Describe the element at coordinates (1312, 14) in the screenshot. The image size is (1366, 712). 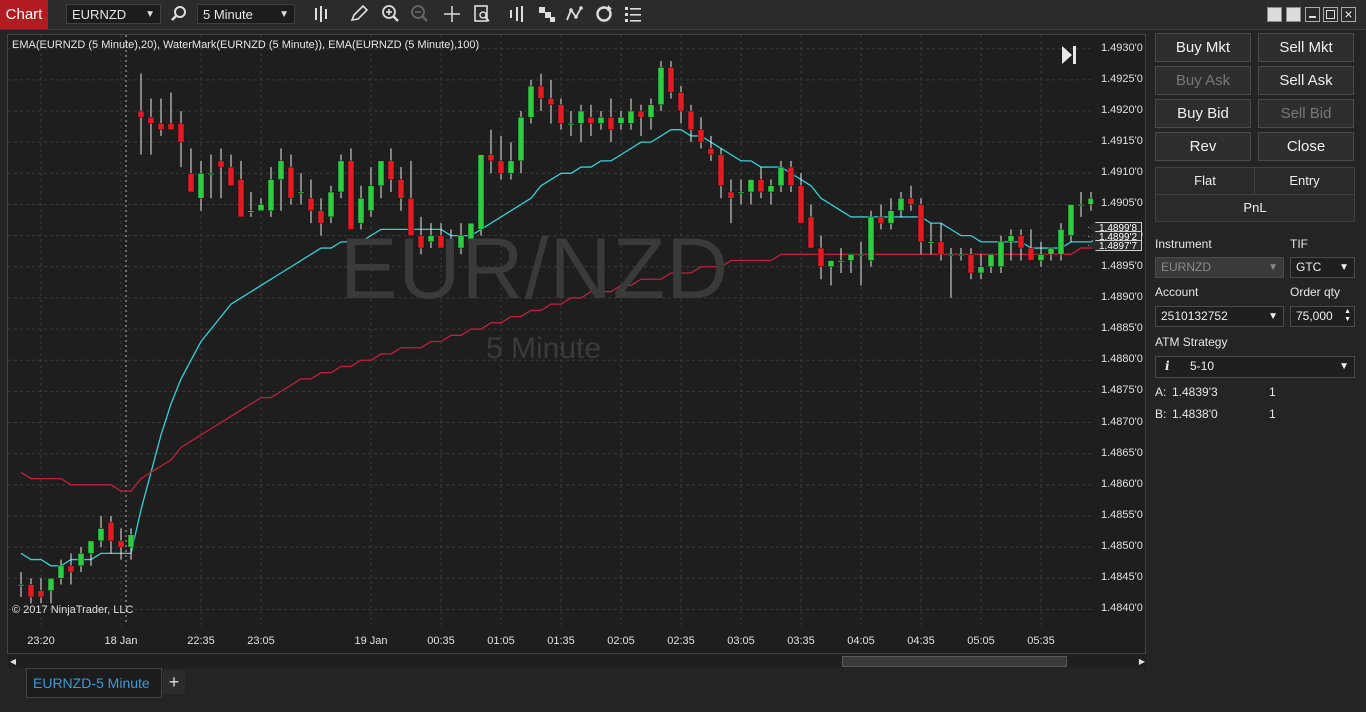
I see `minimize-icon` at that location.